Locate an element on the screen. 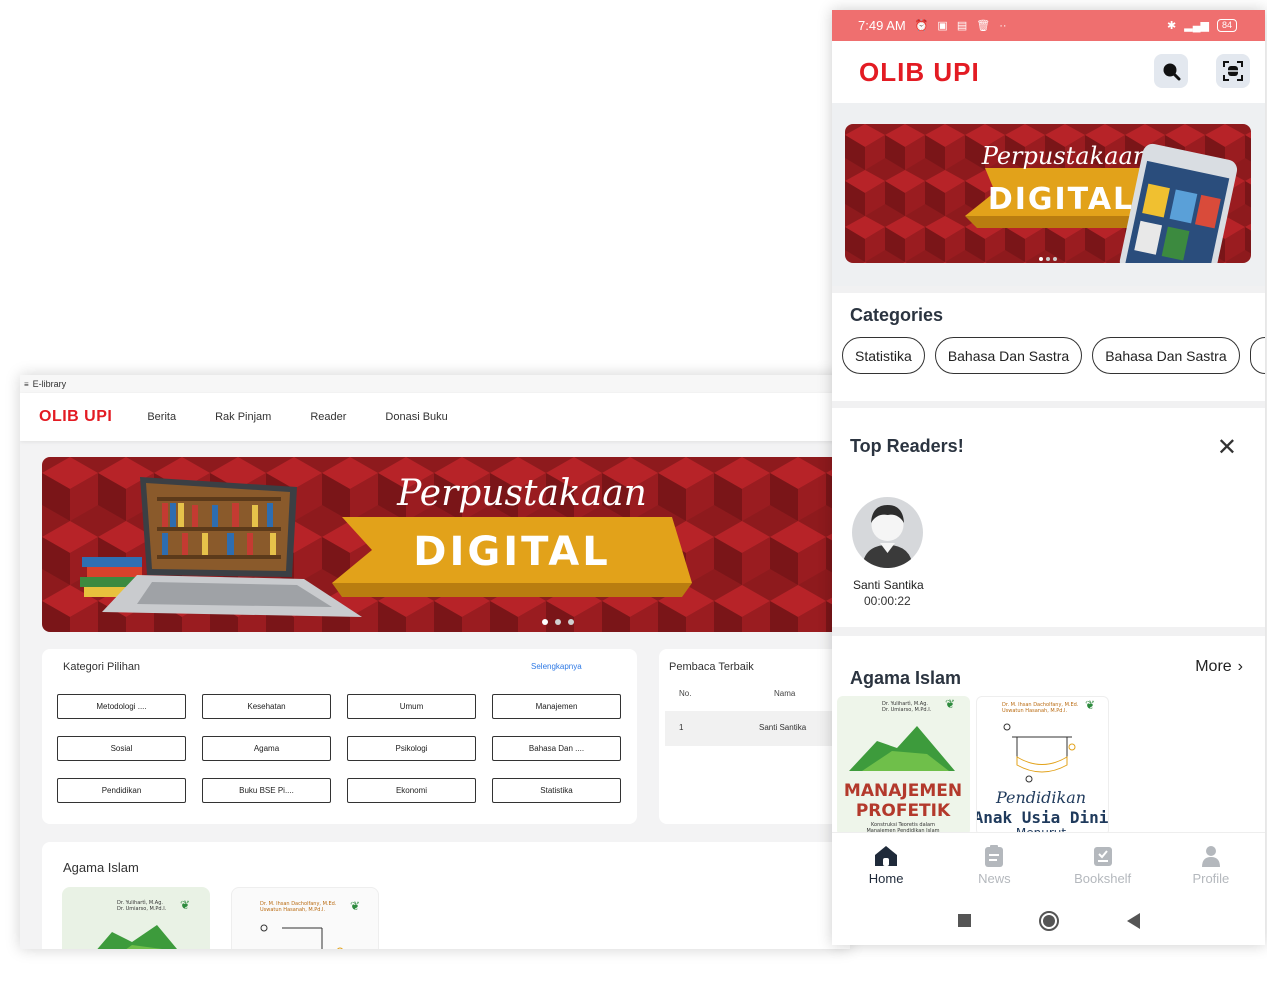  row-name: Santi Santika is located at coordinates (783, 727).